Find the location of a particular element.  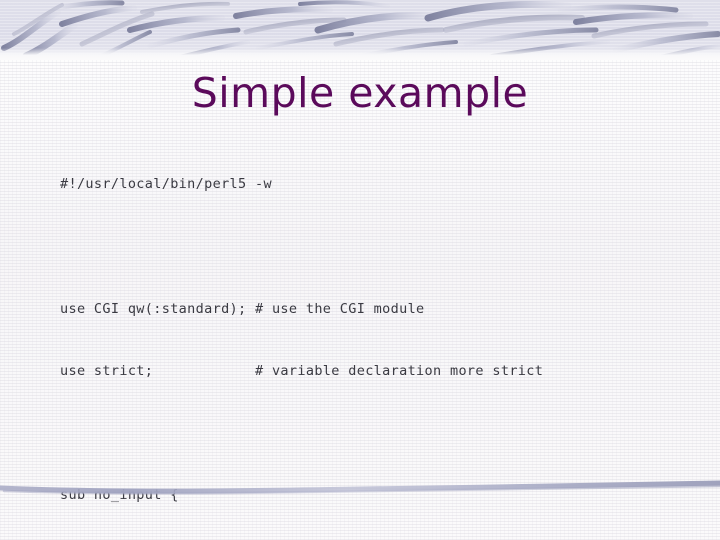

top-decorative-banner is located at coordinates (360, 30).